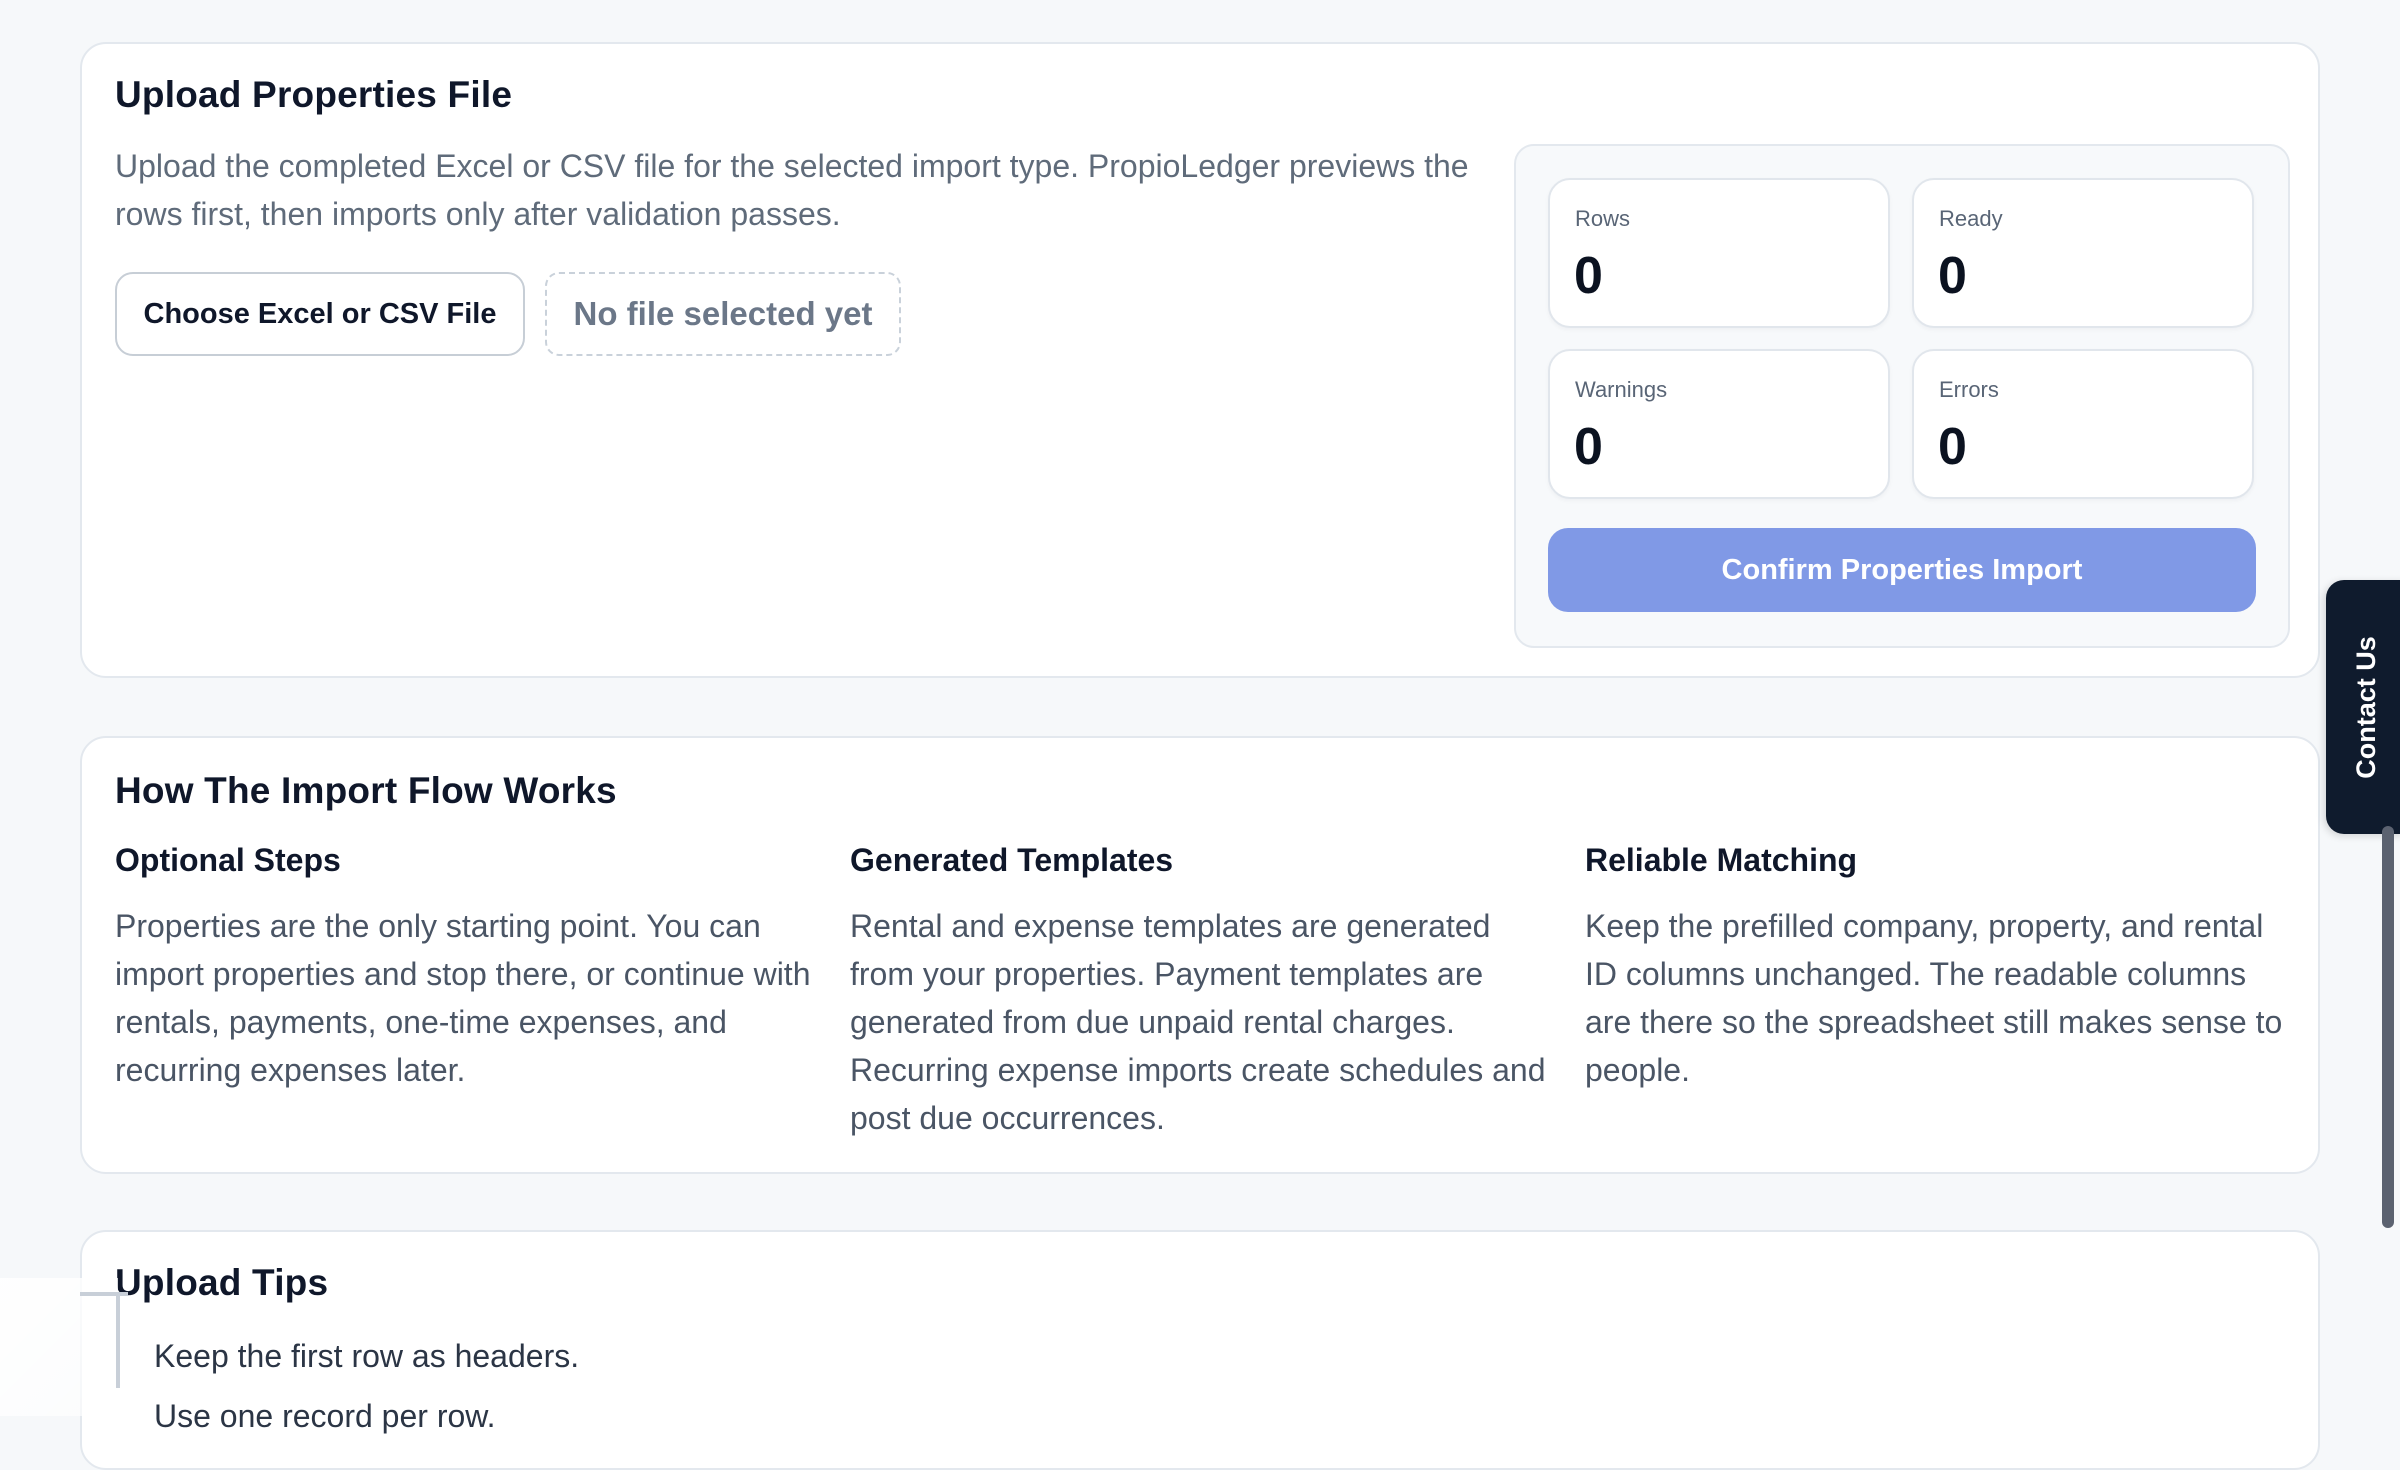 The height and width of the screenshot is (1470, 2400). Describe the element at coordinates (1588, 276) in the screenshot. I see `stat-rows-value: 0` at that location.